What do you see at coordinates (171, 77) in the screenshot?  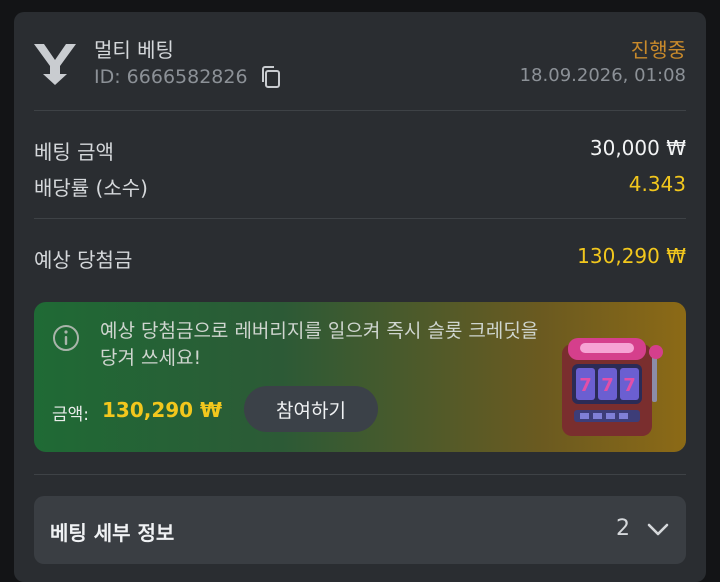 I see `bet-id-text: ID: 6666582826` at bounding box center [171, 77].